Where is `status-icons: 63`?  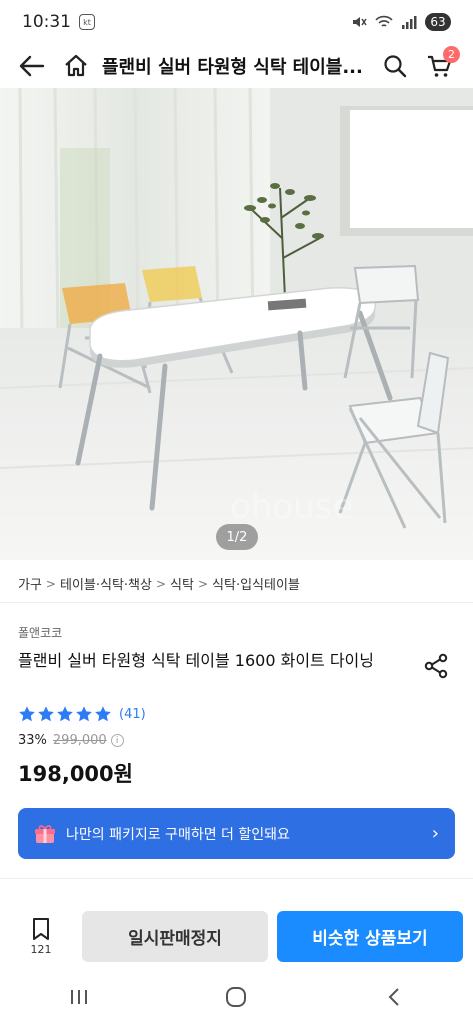
status-icons: 63 is located at coordinates (401, 22).